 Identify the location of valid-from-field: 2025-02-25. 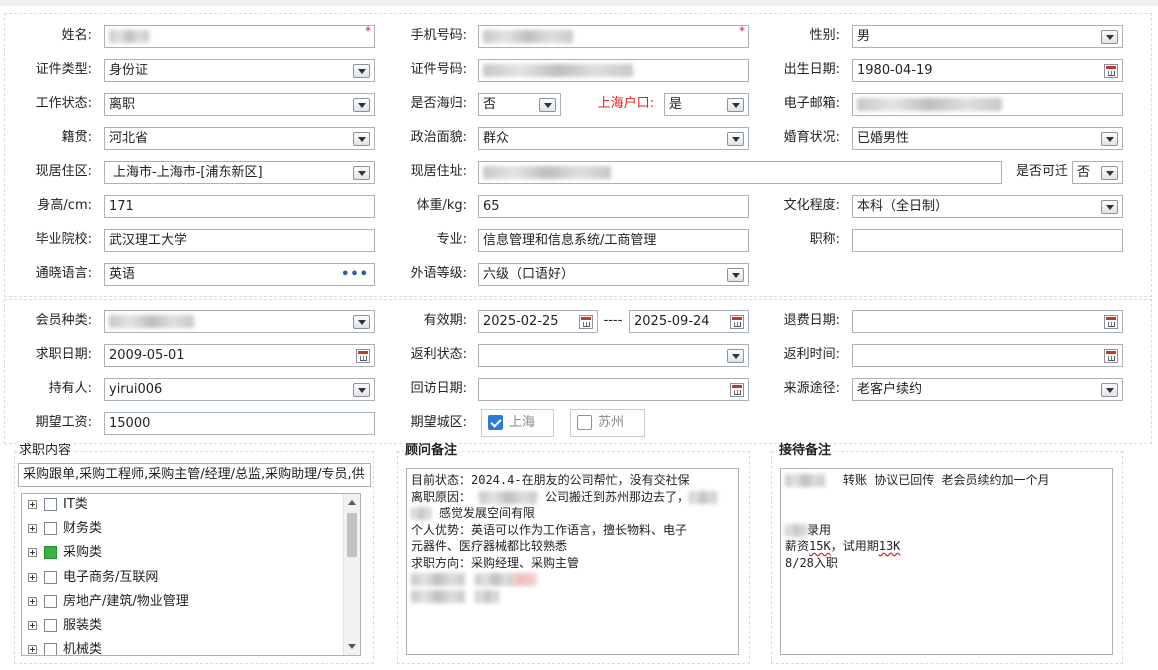
(538, 321).